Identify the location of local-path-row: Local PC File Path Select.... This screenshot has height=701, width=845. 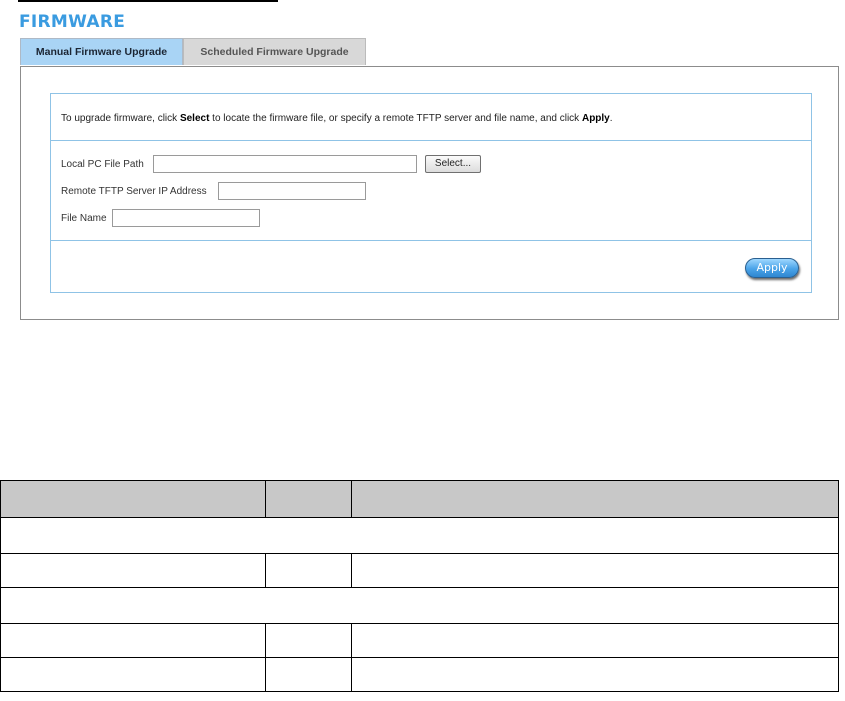
(281, 165).